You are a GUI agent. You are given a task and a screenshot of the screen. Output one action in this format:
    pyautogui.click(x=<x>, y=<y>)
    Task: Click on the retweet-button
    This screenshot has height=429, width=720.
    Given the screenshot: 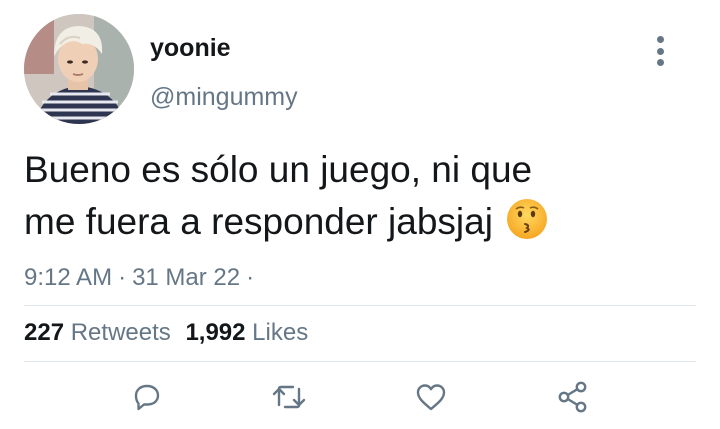 What is the action you would take?
    pyautogui.click(x=289, y=397)
    